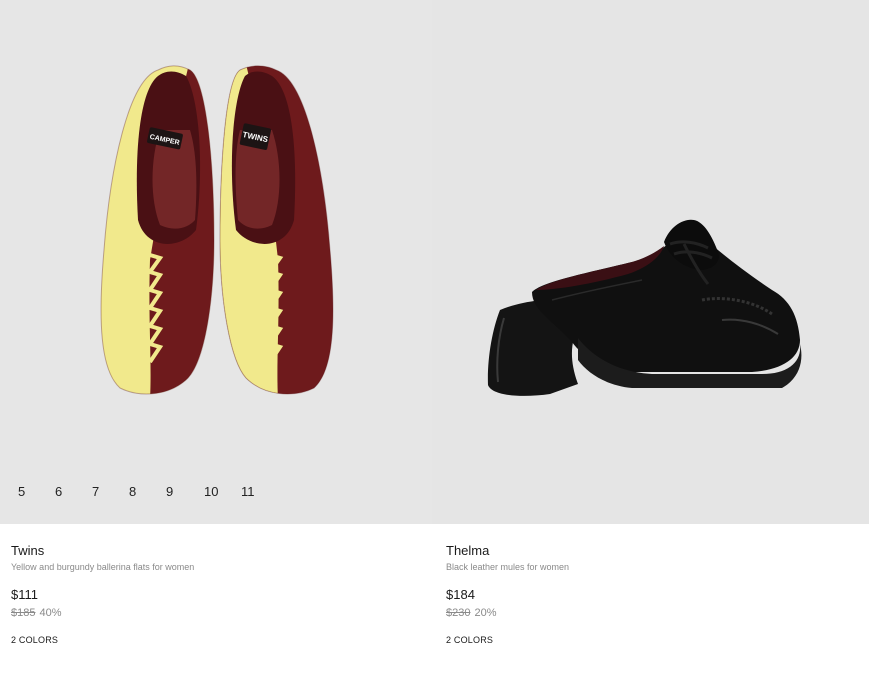 This screenshot has width=870, height=675. What do you see at coordinates (467, 550) in the screenshot?
I see `product-name: Thelma` at bounding box center [467, 550].